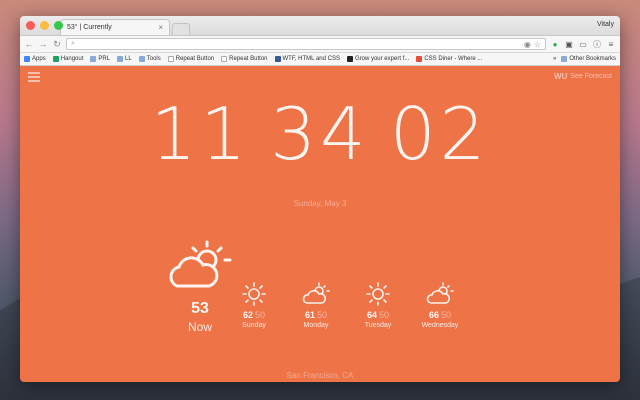 This screenshot has height=400, width=640. Describe the element at coordinates (73, 43) in the screenshot. I see `search-icon: ⌕` at that location.